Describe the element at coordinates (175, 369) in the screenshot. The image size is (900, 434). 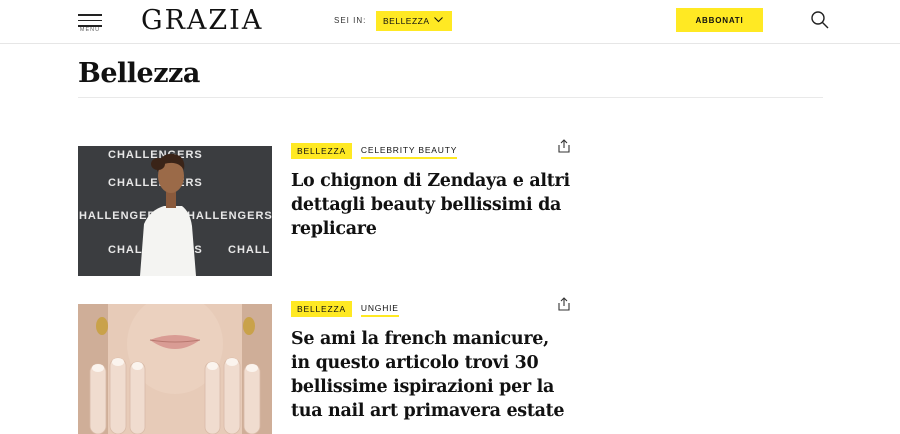
I see `article-image-manicure` at that location.